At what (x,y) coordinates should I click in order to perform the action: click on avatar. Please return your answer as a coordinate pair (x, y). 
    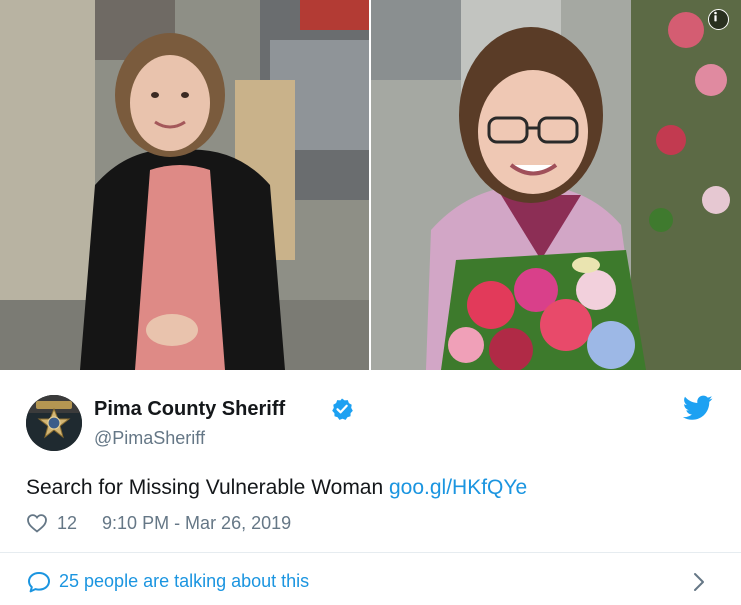
    Looking at the image, I should click on (54, 423).